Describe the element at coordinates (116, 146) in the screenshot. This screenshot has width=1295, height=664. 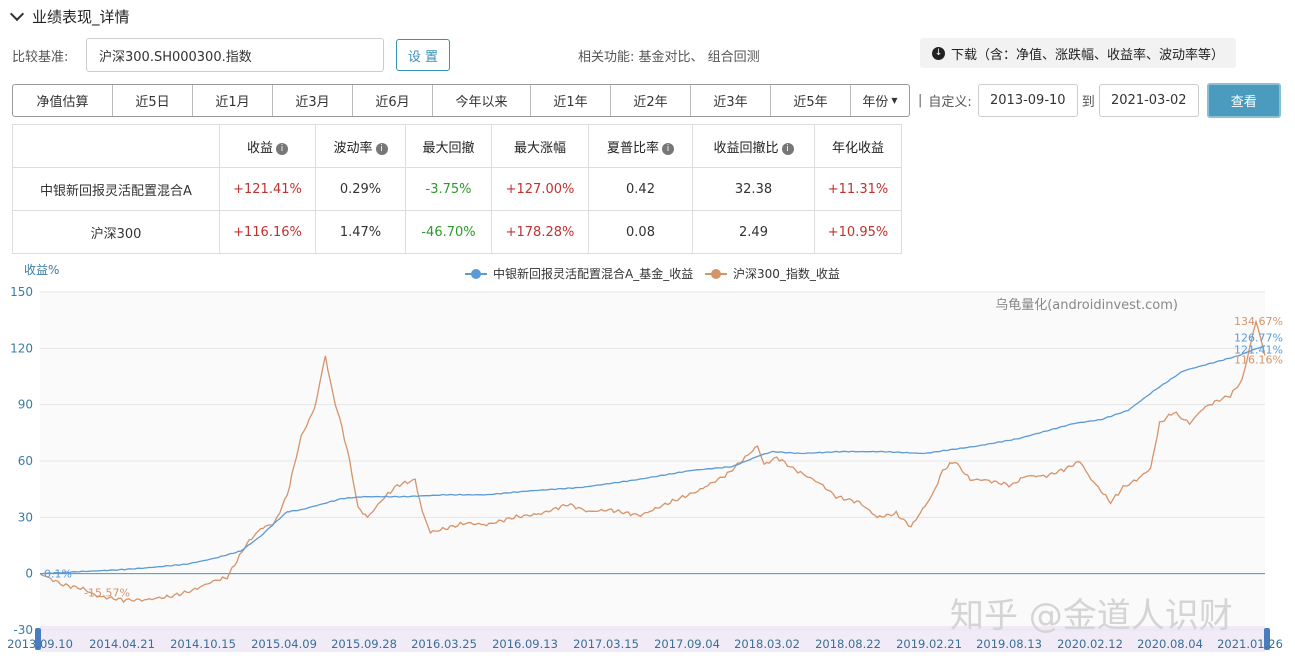
I see `table-corner` at that location.